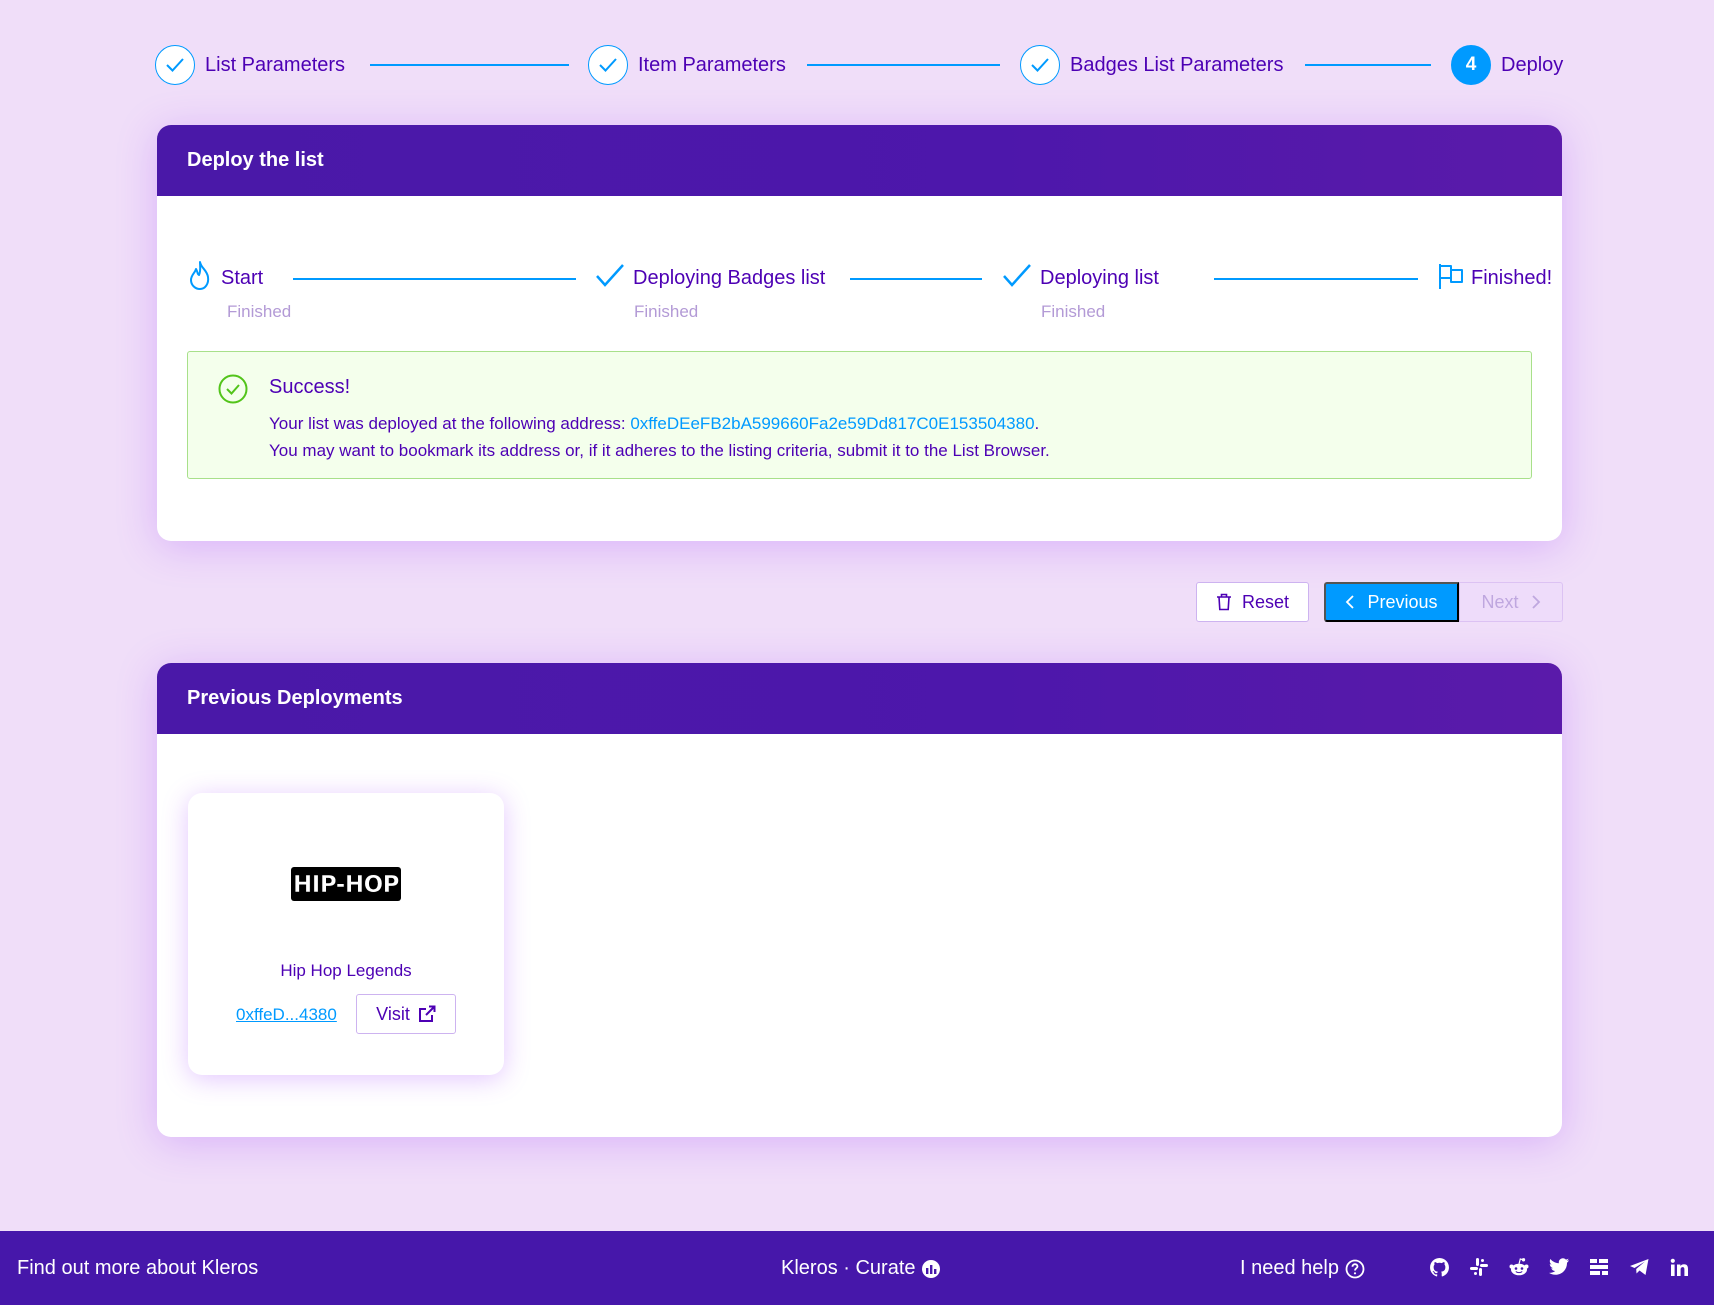  I want to click on card-title: Previous Deployments, so click(859, 698).